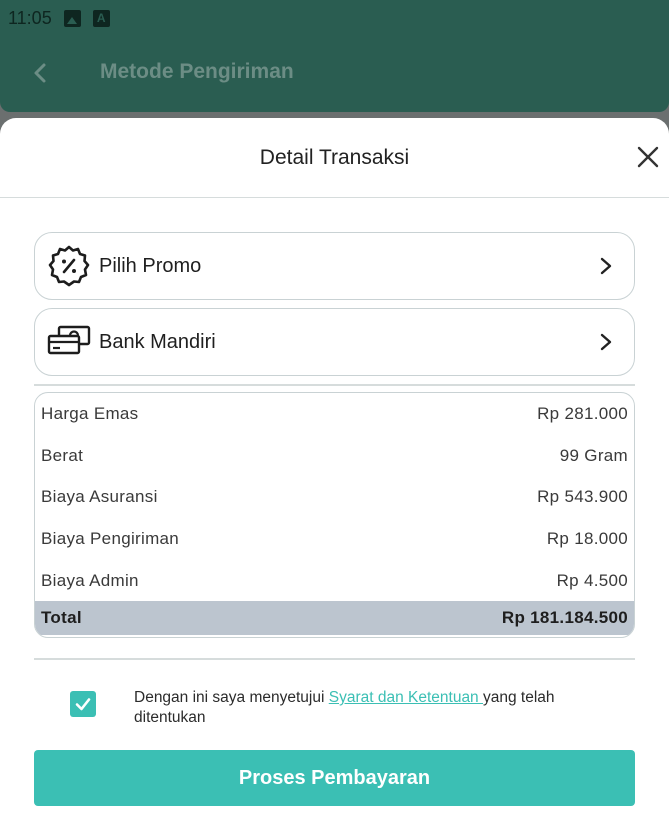 This screenshot has height=833, width=669. I want to click on sheet-header: Detail Transaksi, so click(334, 158).